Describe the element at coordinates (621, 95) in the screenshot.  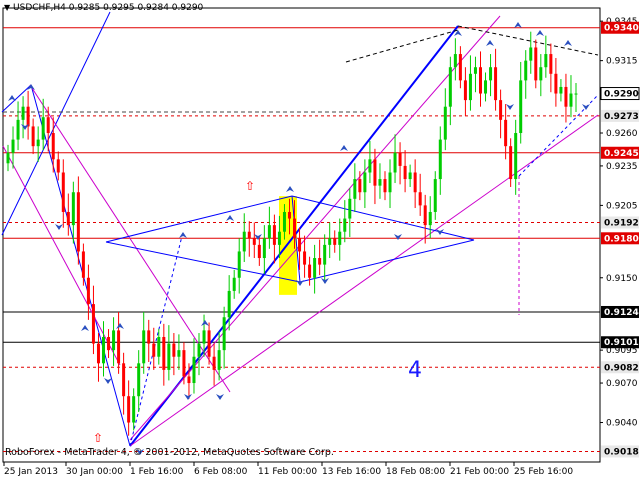
I see `price-tag-label: 0.9290` at that location.